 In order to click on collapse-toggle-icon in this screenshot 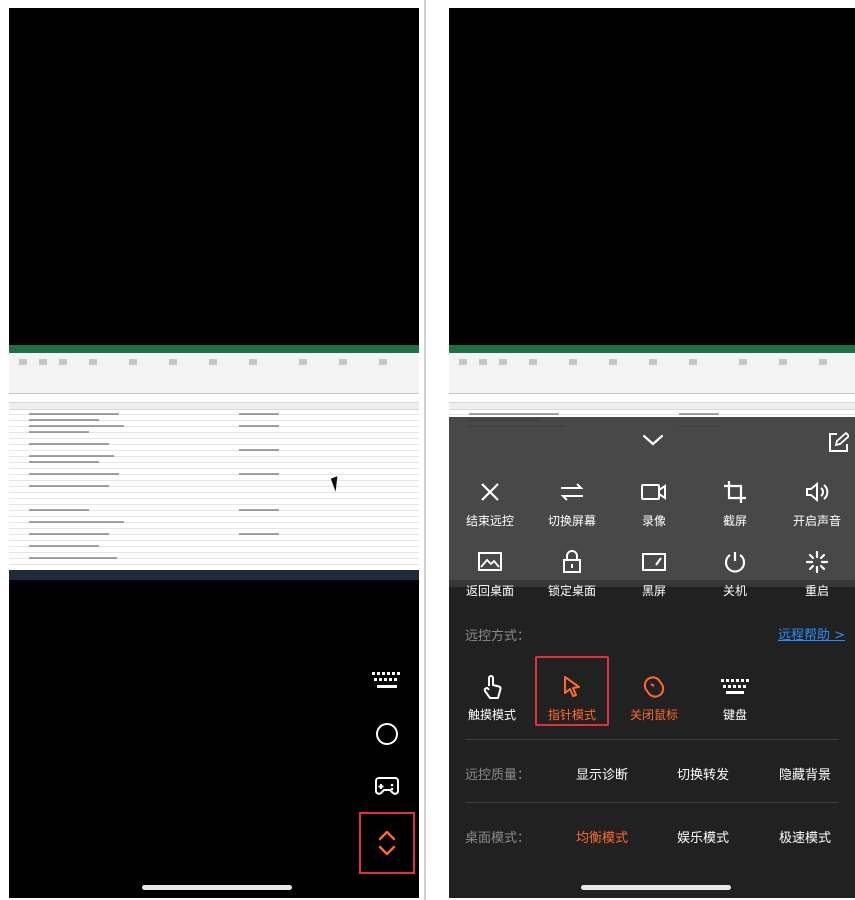, I will do `click(387, 843)`.